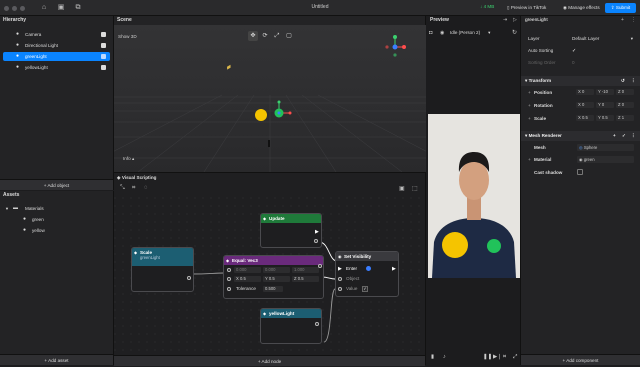 Image resolution: width=640 pixels, height=367 pixels. What do you see at coordinates (585, 92) in the screenshot?
I see `position-x-field: X 0` at bounding box center [585, 92].